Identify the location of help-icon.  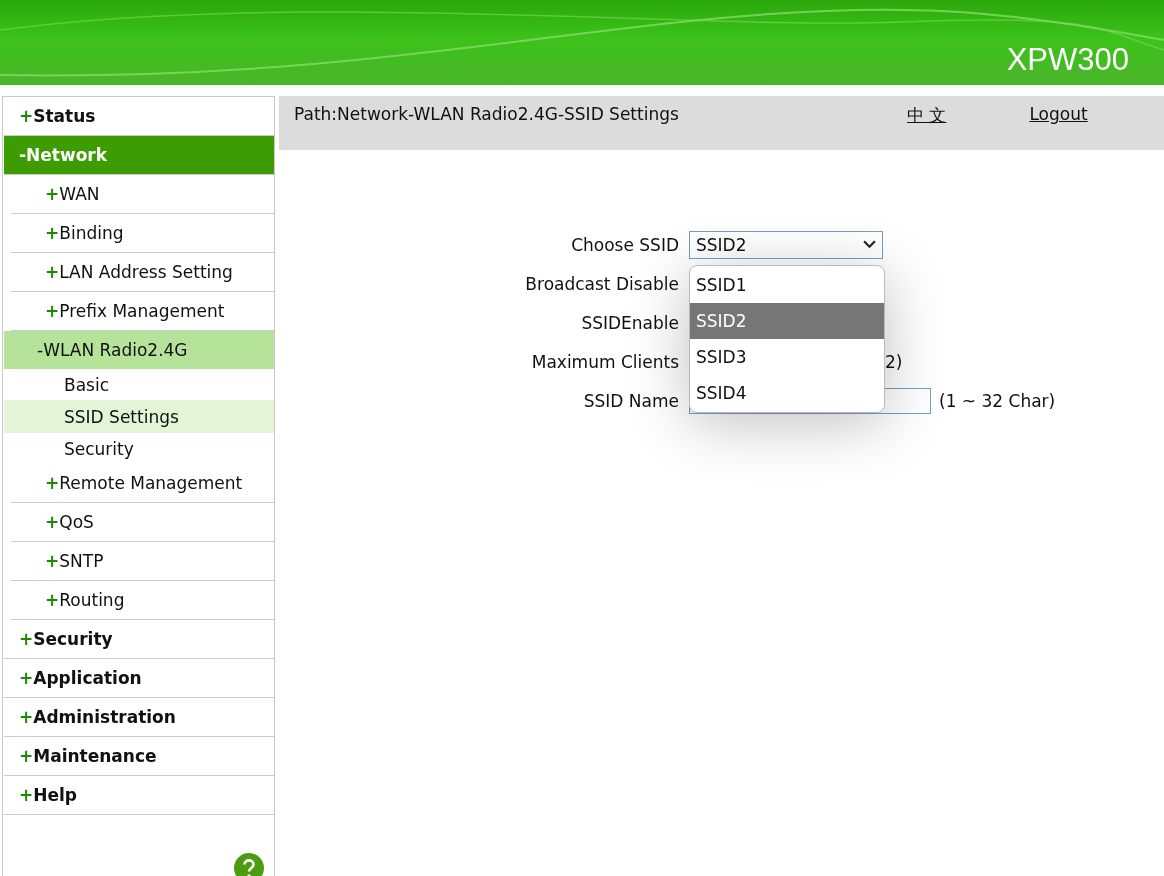
(249, 864).